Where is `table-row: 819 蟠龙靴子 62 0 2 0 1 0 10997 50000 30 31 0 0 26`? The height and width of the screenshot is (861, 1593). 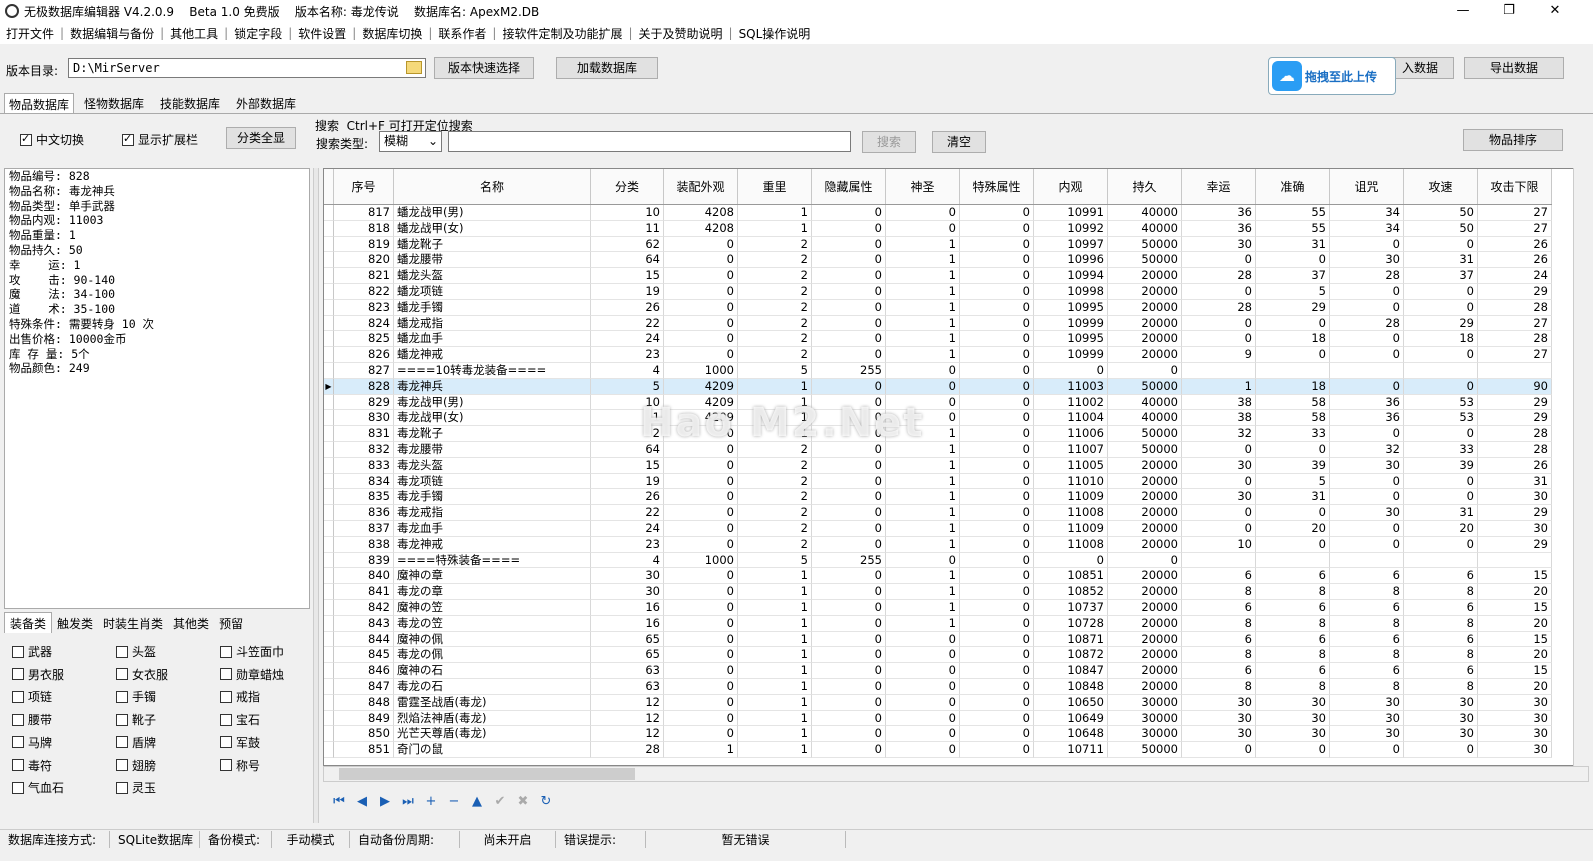
table-row: 819 蟠龙靴子 62 0 2 0 1 0 10997 50000 30 31 0 0 26 is located at coordinates (938, 244).